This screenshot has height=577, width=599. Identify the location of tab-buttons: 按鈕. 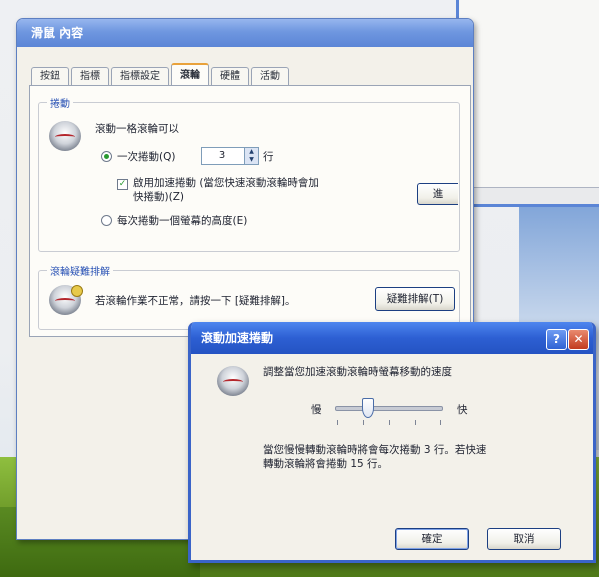
(50, 76).